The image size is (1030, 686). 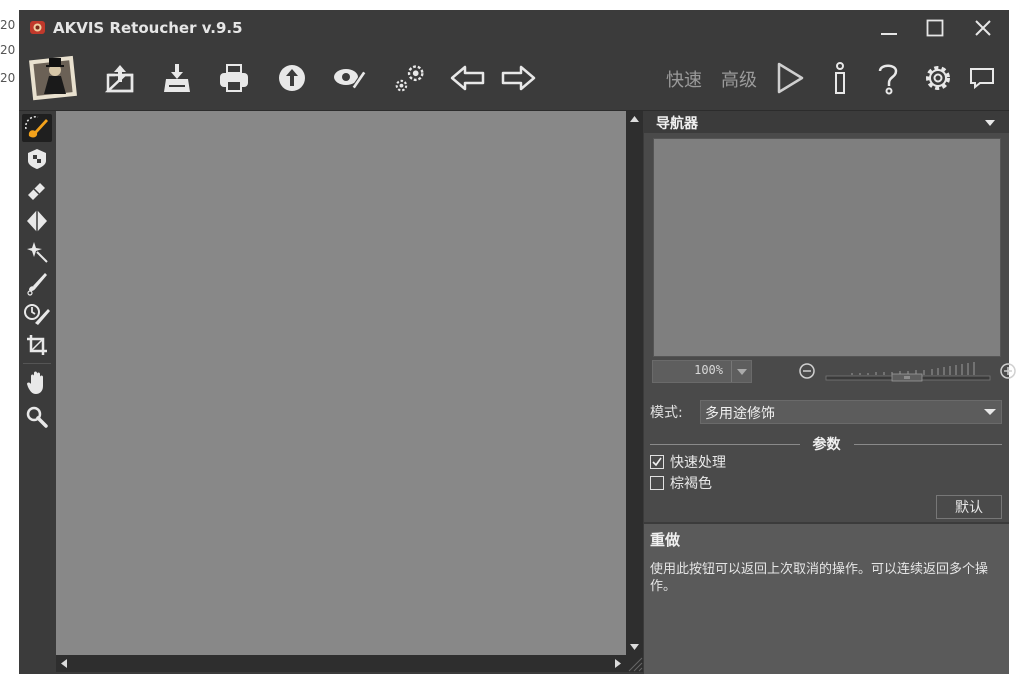 What do you see at coordinates (37, 283) in the screenshot?
I see `smudge-brush-icon` at bounding box center [37, 283].